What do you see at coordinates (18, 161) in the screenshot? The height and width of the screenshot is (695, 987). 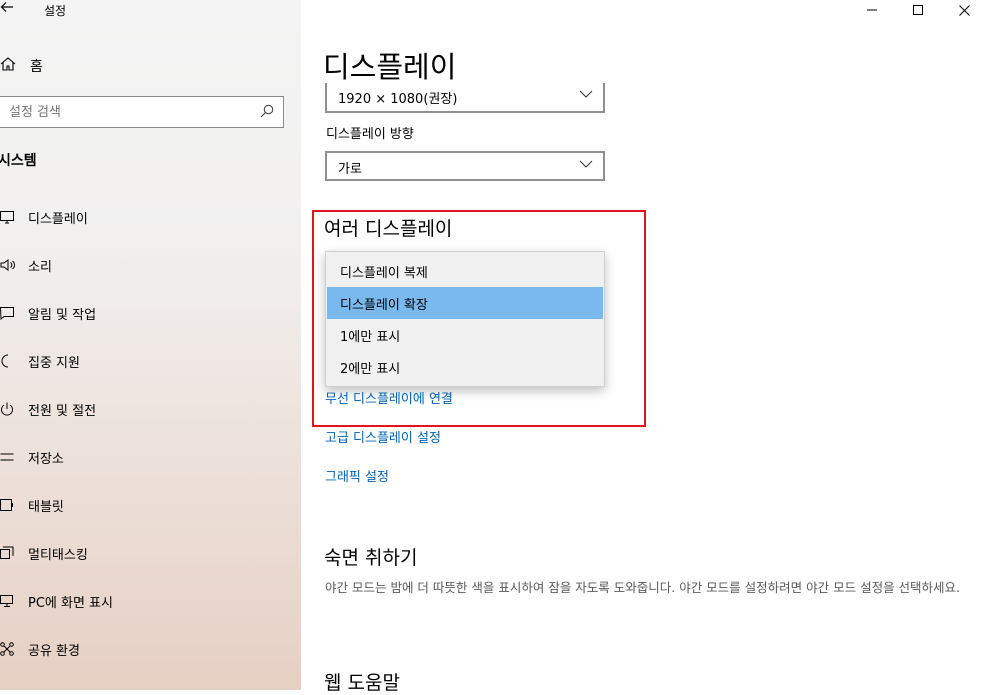 I see `sidebar-section-system: 시스템` at bounding box center [18, 161].